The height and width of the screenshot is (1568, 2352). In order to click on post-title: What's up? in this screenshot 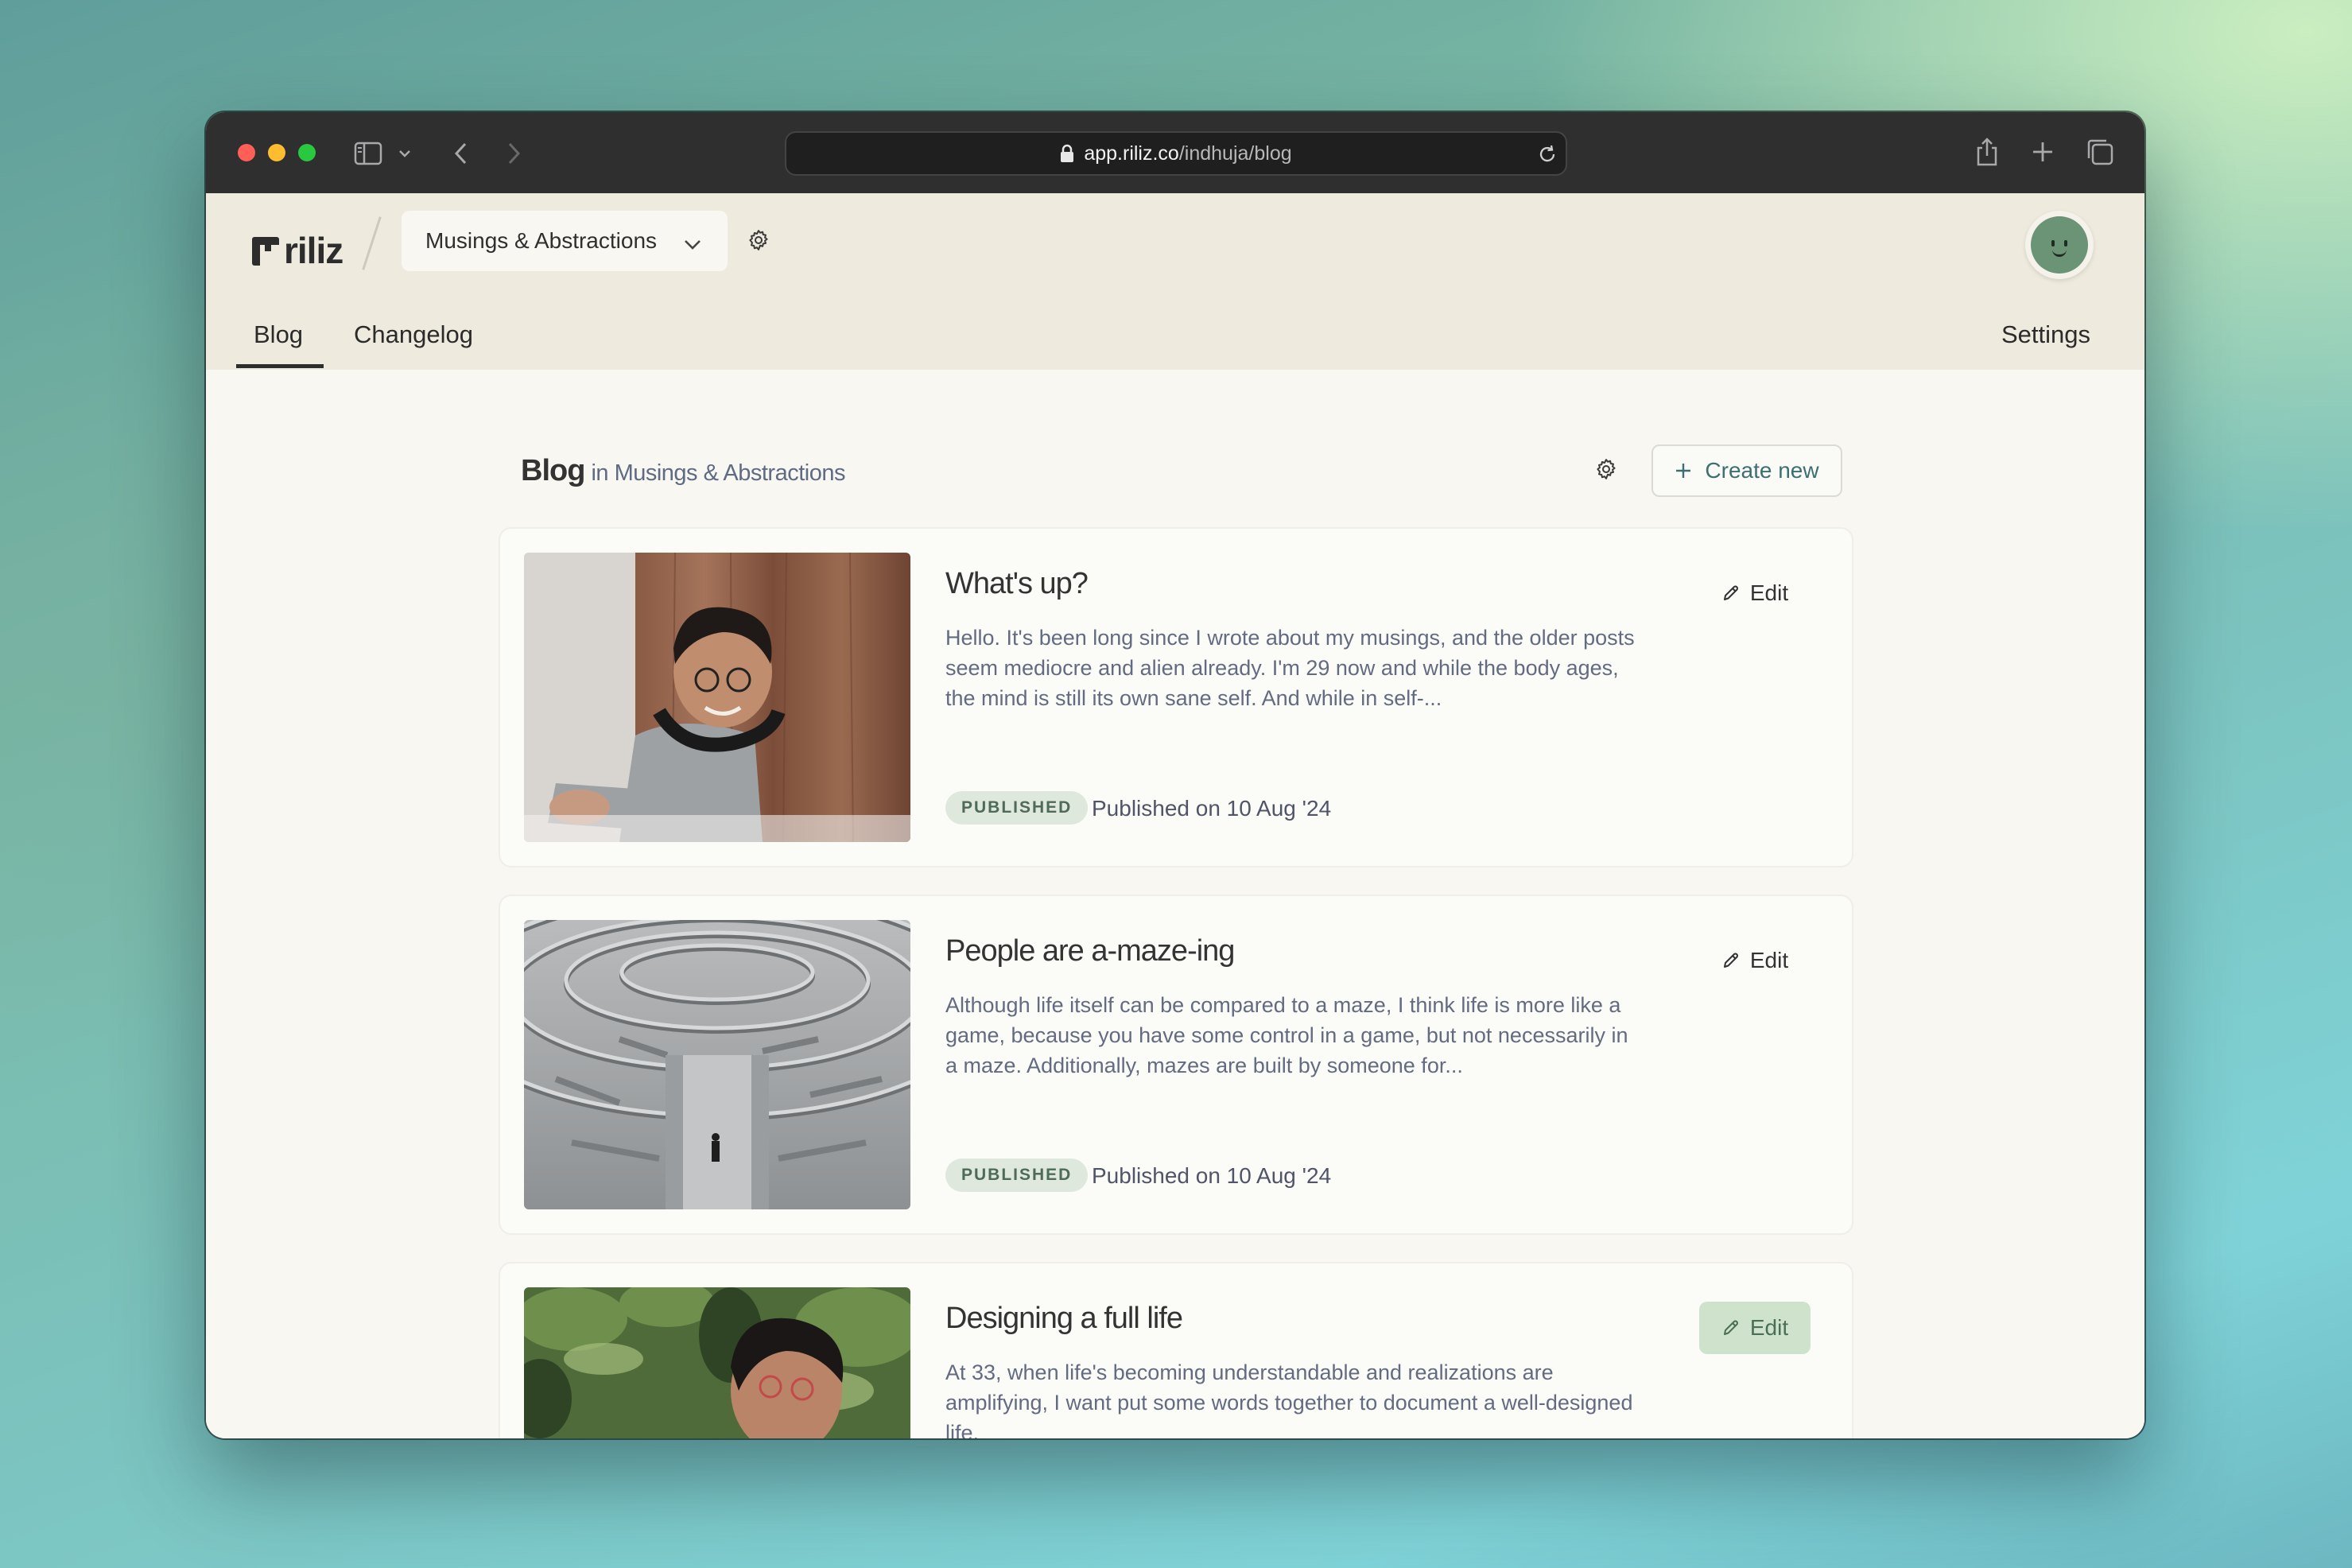, I will do `click(1017, 584)`.